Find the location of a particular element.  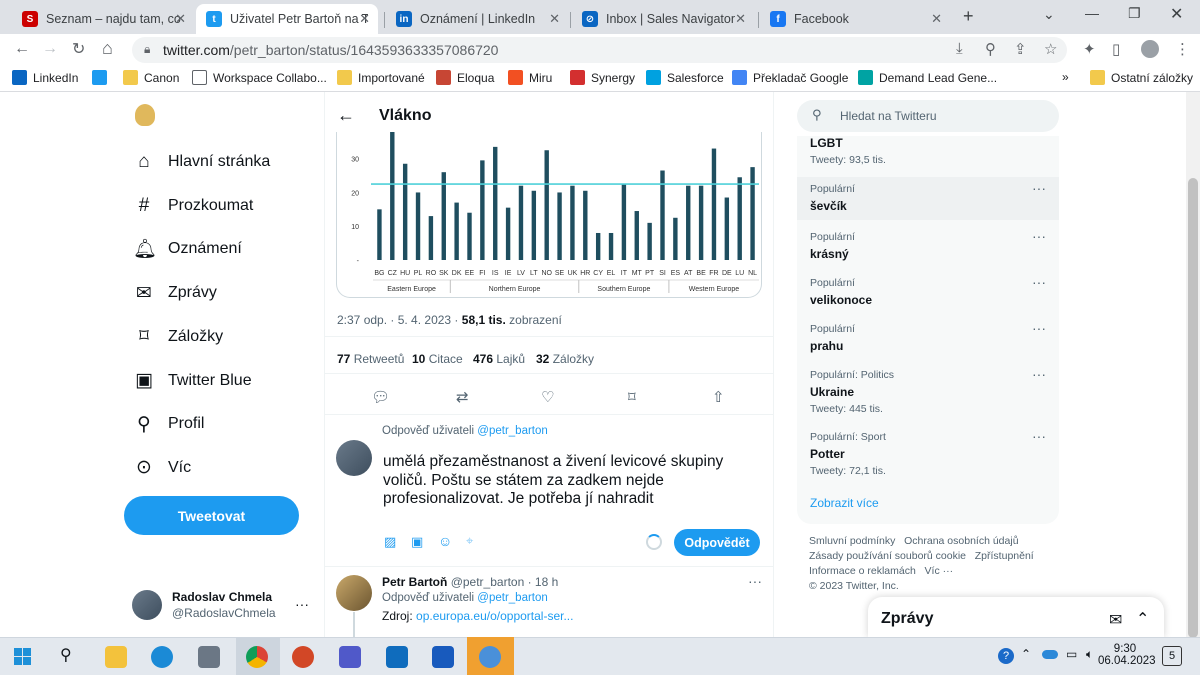

outlook-icon is located at coordinates (397, 657).